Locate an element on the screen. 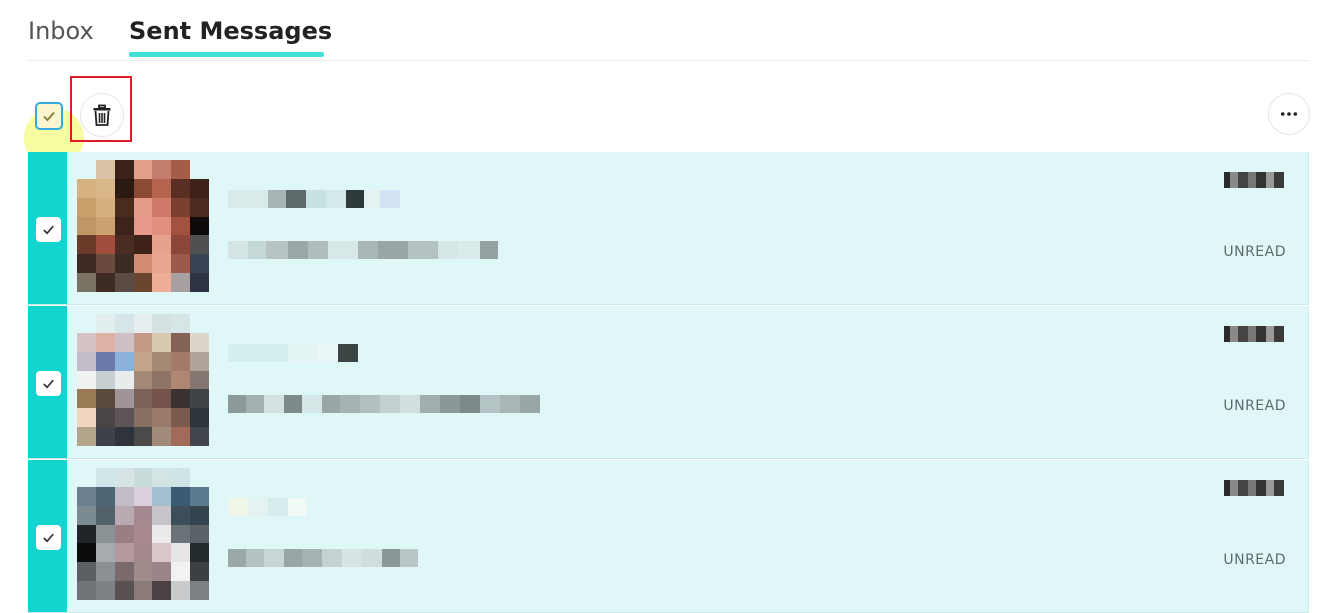  tab-sent-messages: Sent Messages is located at coordinates (230, 31).